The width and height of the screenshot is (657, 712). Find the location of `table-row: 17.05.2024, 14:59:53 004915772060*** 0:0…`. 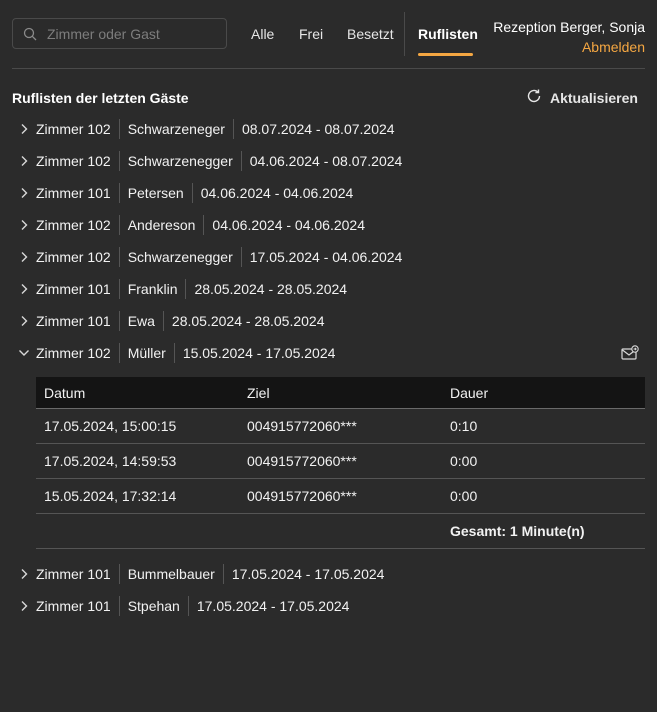

table-row: 17.05.2024, 14:59:53 004915772060*** 0:0… is located at coordinates (340, 461).